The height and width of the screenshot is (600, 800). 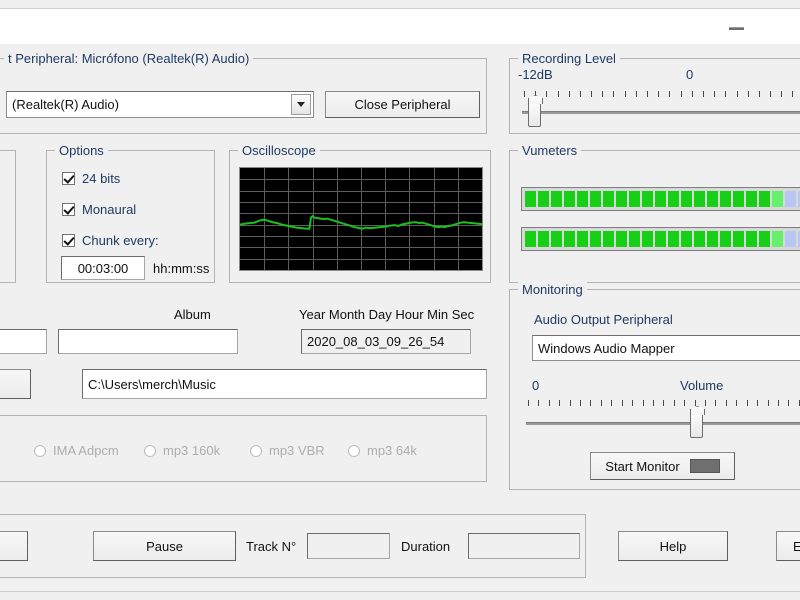 I want to click on chevron-down-icon, so click(x=301, y=104).